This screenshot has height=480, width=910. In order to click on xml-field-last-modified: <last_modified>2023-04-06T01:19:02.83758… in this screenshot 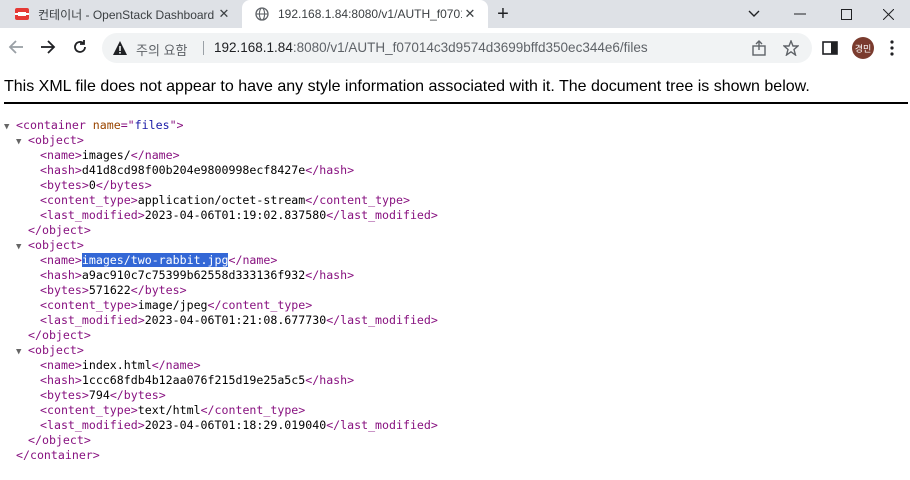, I will do `click(239, 215)`.